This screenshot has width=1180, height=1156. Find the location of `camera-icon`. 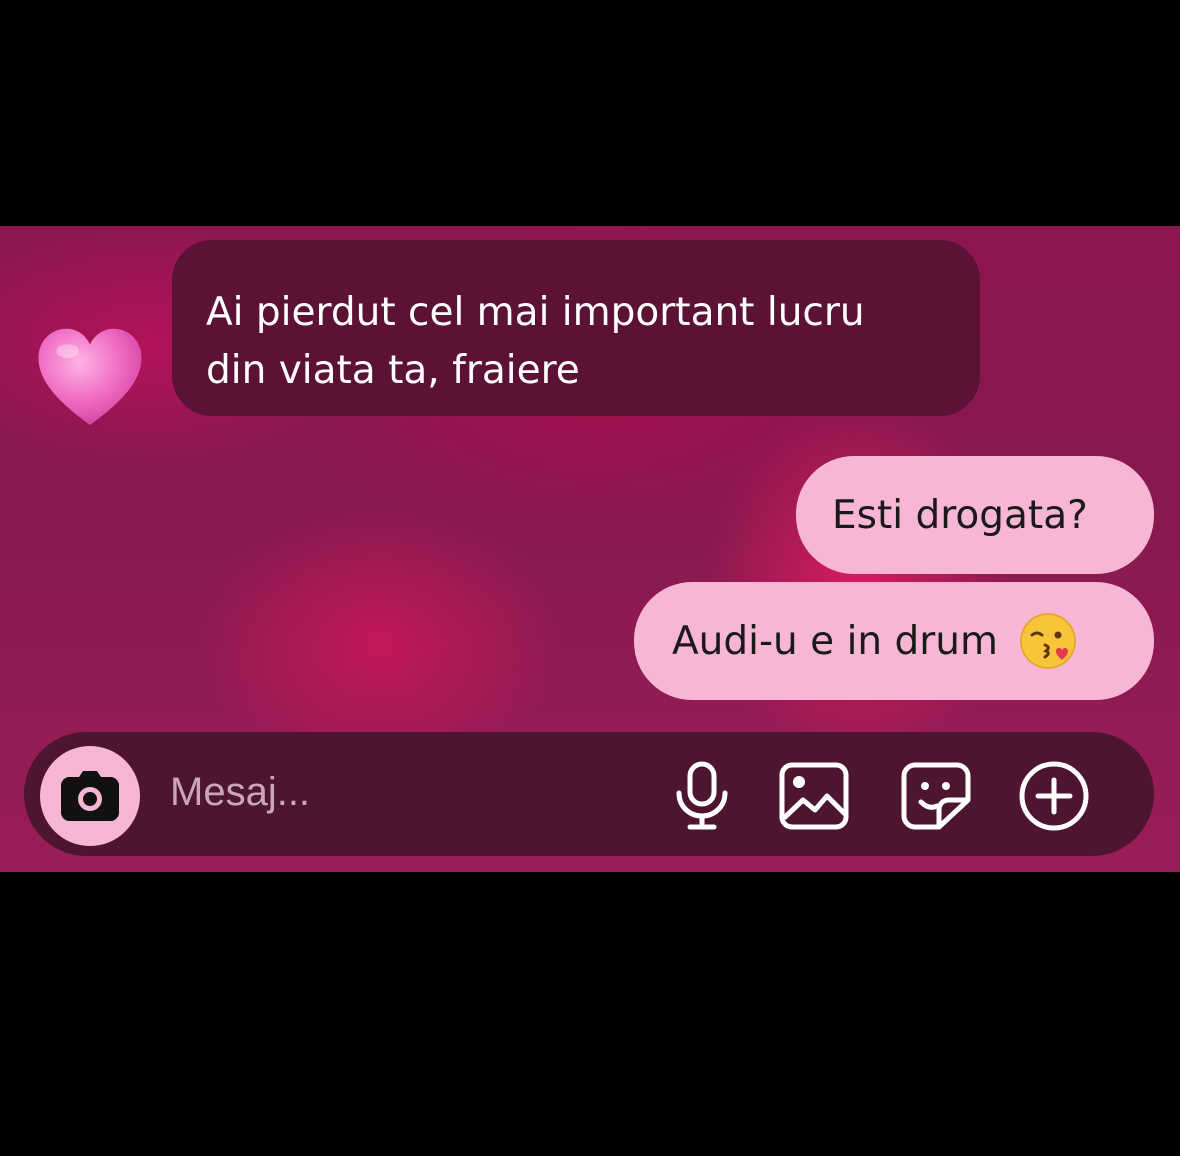

camera-icon is located at coordinates (90, 796).